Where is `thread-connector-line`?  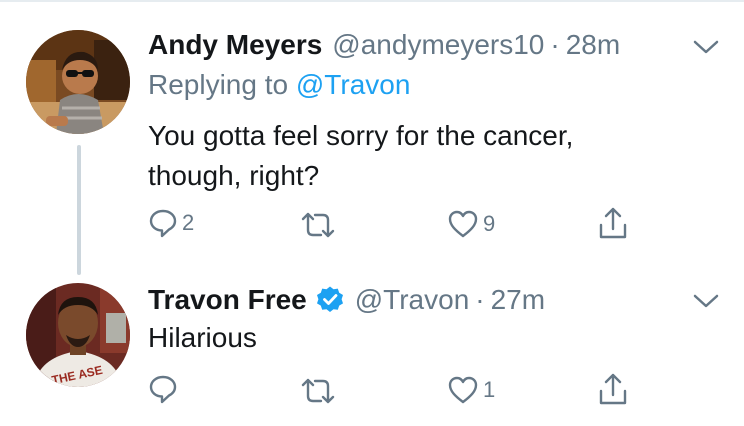
thread-connector-line is located at coordinates (79, 210).